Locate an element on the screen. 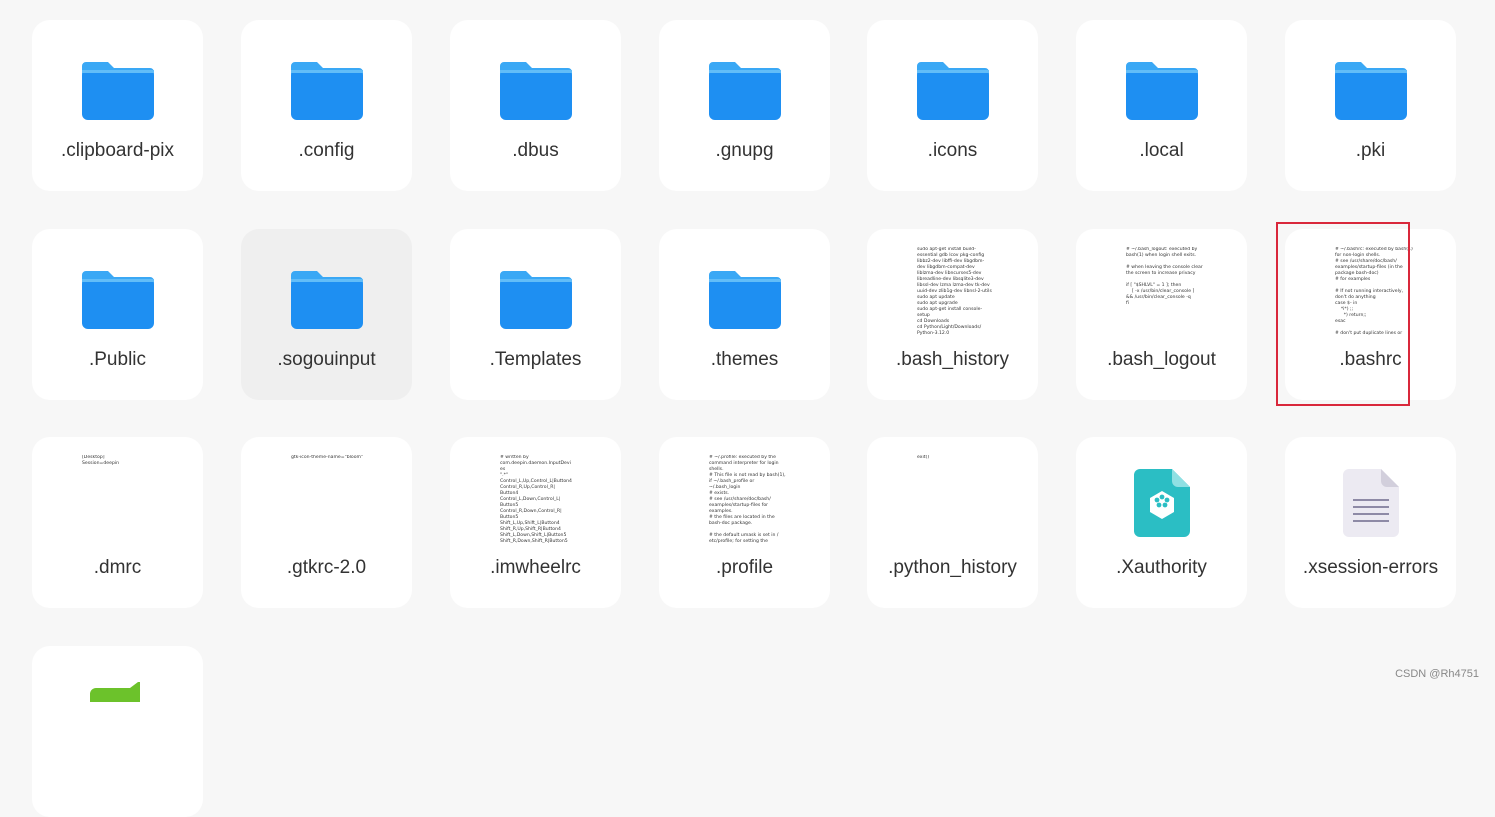 The width and height of the screenshot is (1495, 817). folder-clipboard-pix: .clipboard-pix is located at coordinates (117, 105).